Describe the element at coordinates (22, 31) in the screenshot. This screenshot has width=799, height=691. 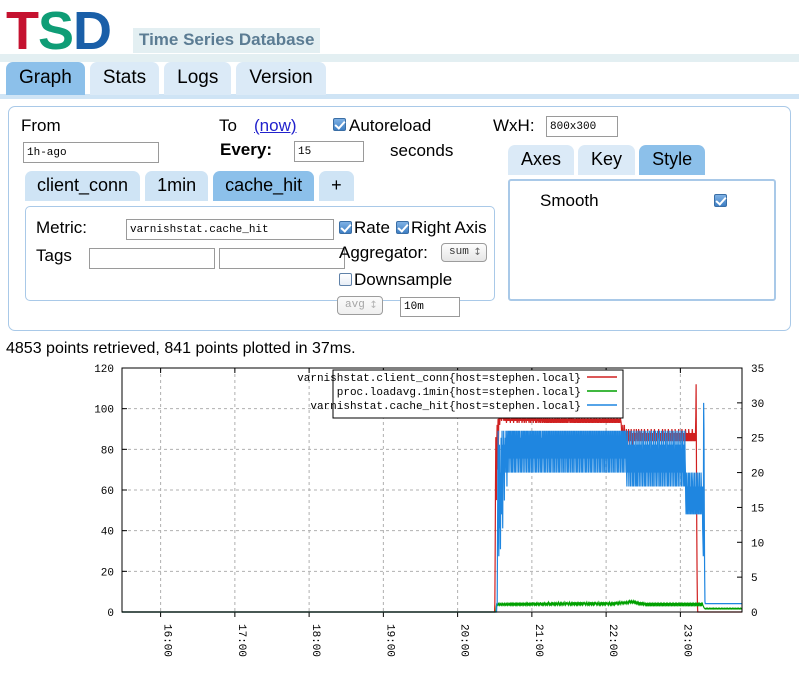
I see `logo-letter-t: T` at that location.